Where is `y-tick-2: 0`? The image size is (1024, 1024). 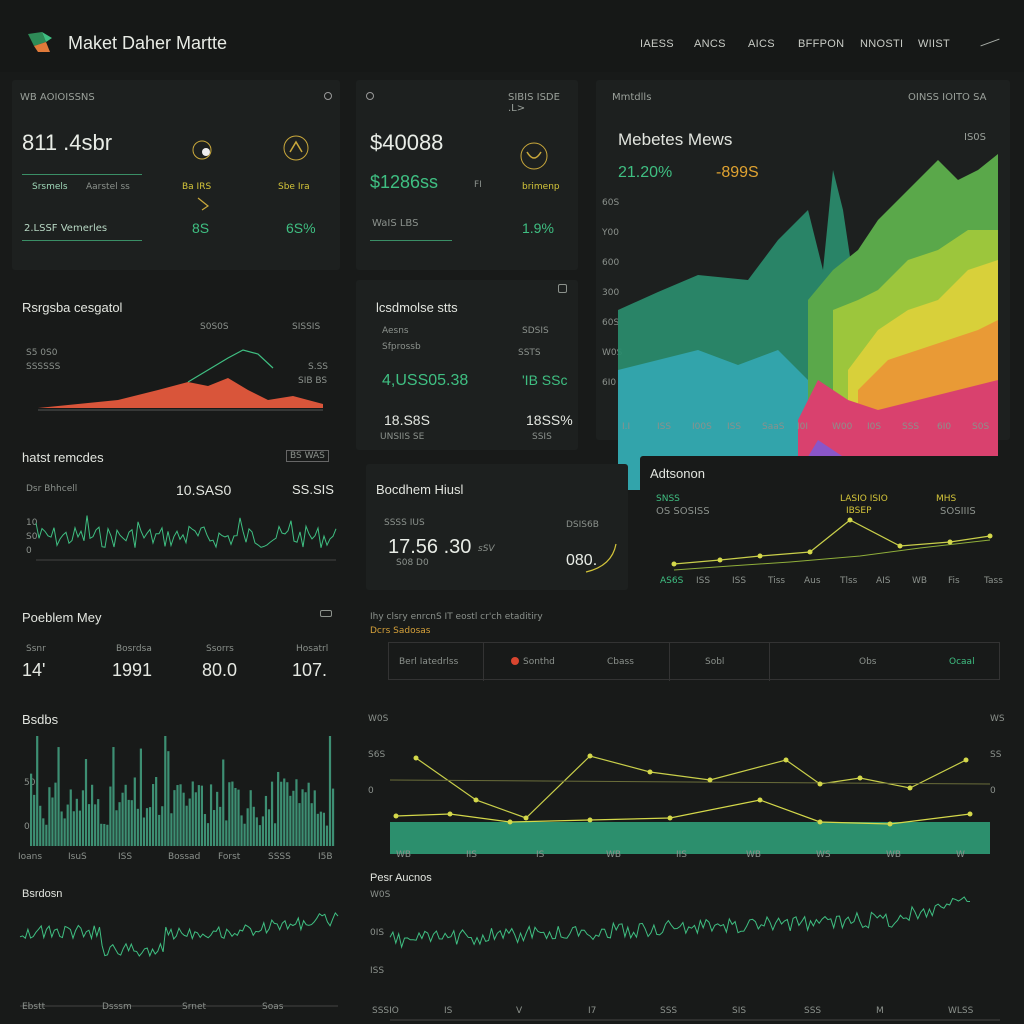
y-tick-2: 0 is located at coordinates (27, 827).